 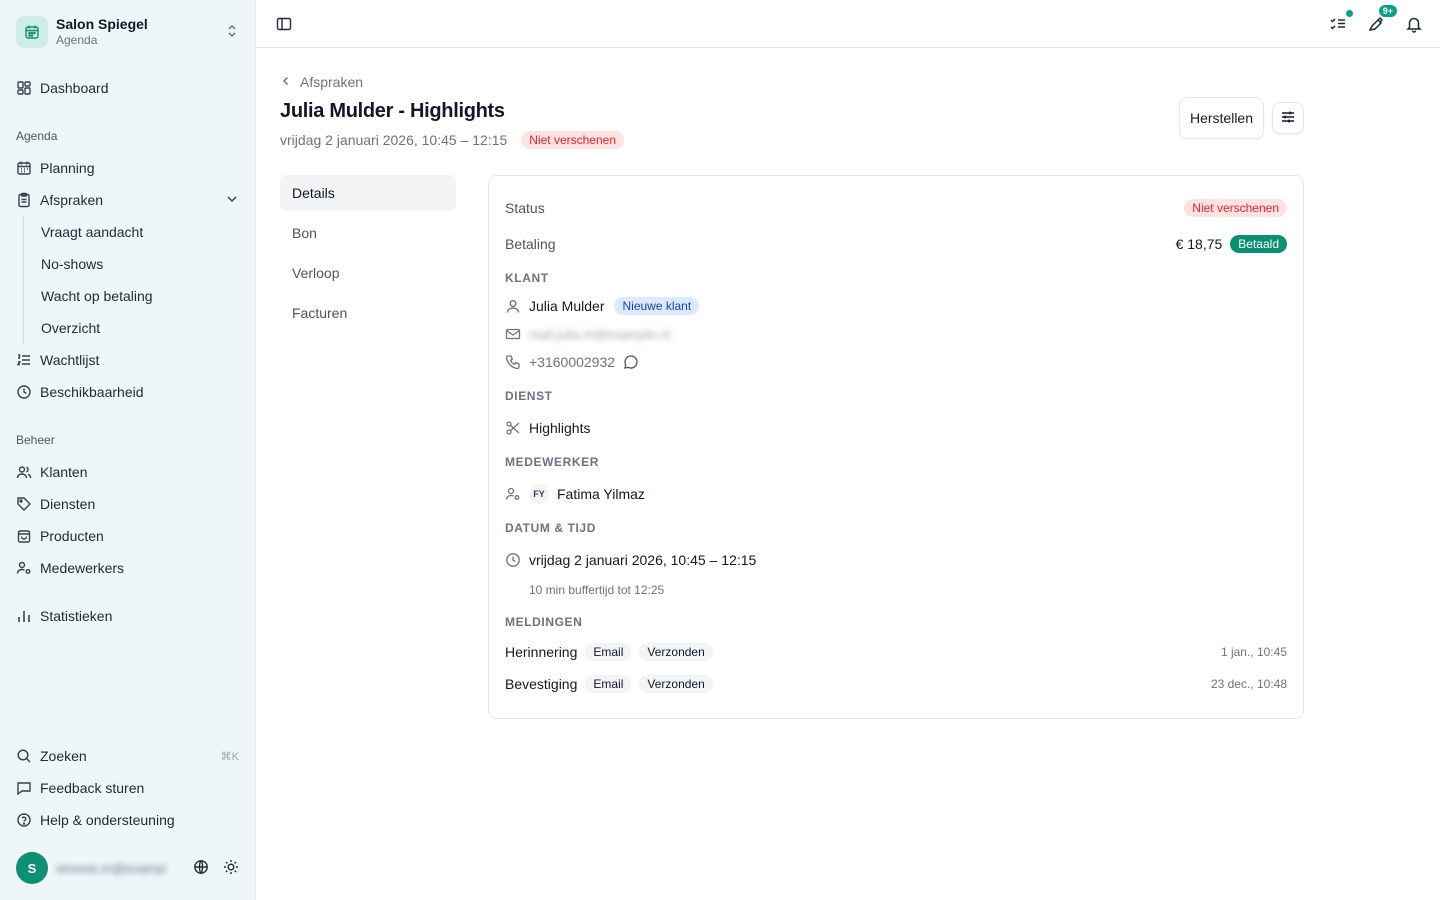 I want to click on sidebar-item-label: Dashboard, so click(x=74, y=88).